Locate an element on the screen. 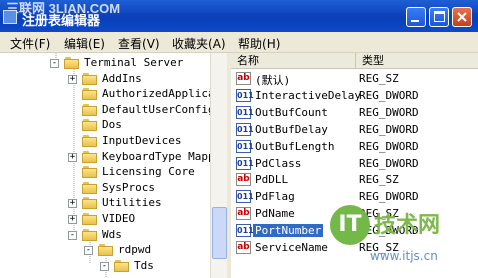  window-title-text: 注册表编辑器 is located at coordinates (61, 21).